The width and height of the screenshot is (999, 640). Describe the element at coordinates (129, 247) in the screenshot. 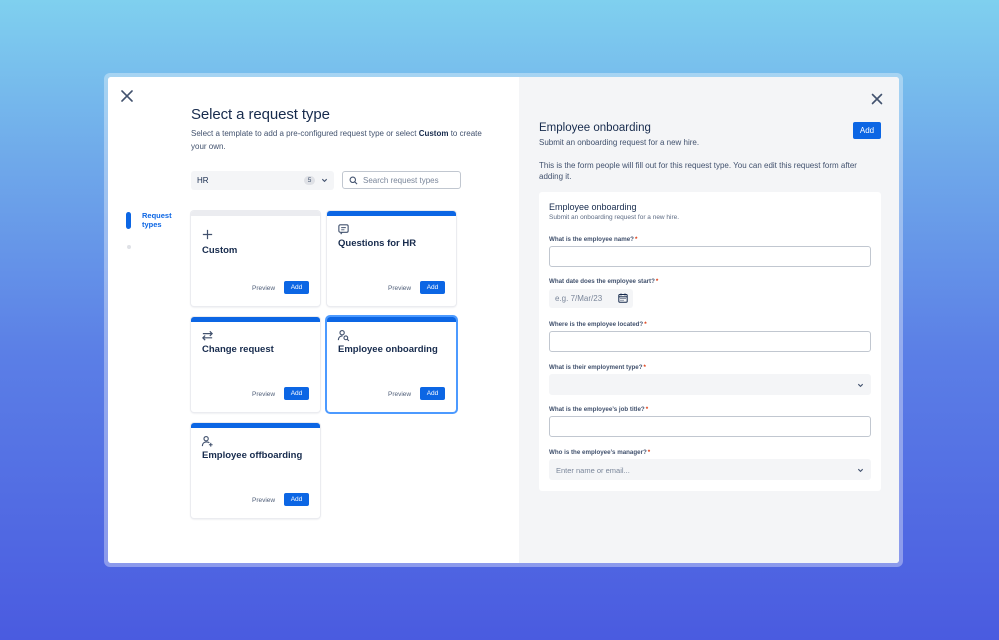

I see `nav-step-dot` at that location.